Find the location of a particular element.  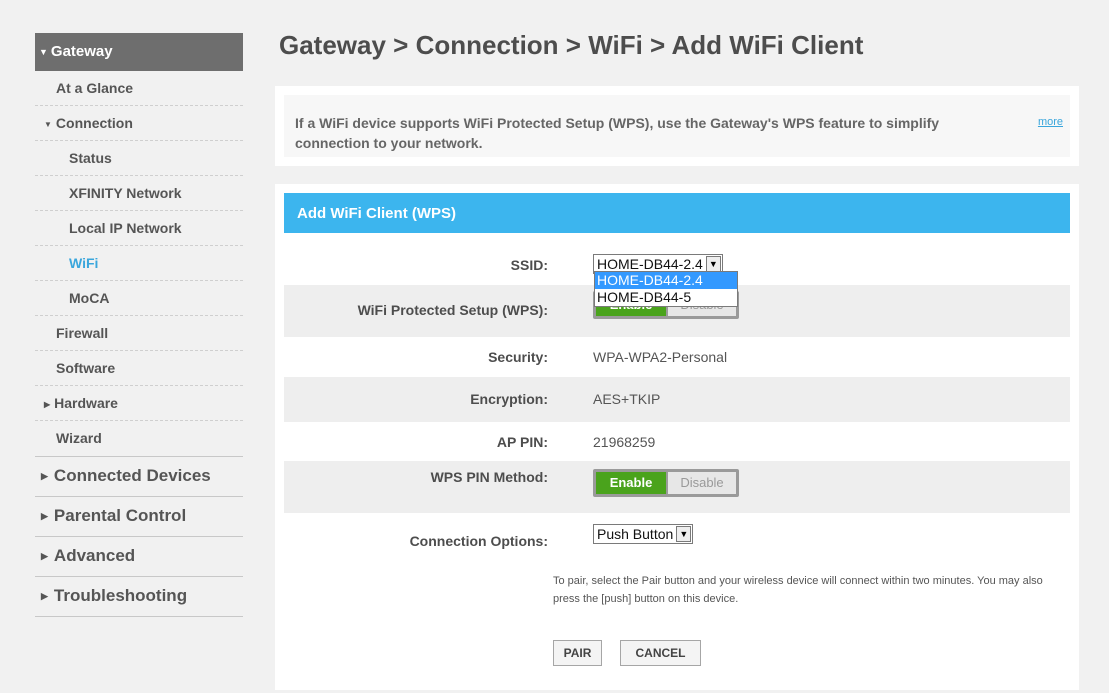

sidebar-divider is located at coordinates (139, 617).